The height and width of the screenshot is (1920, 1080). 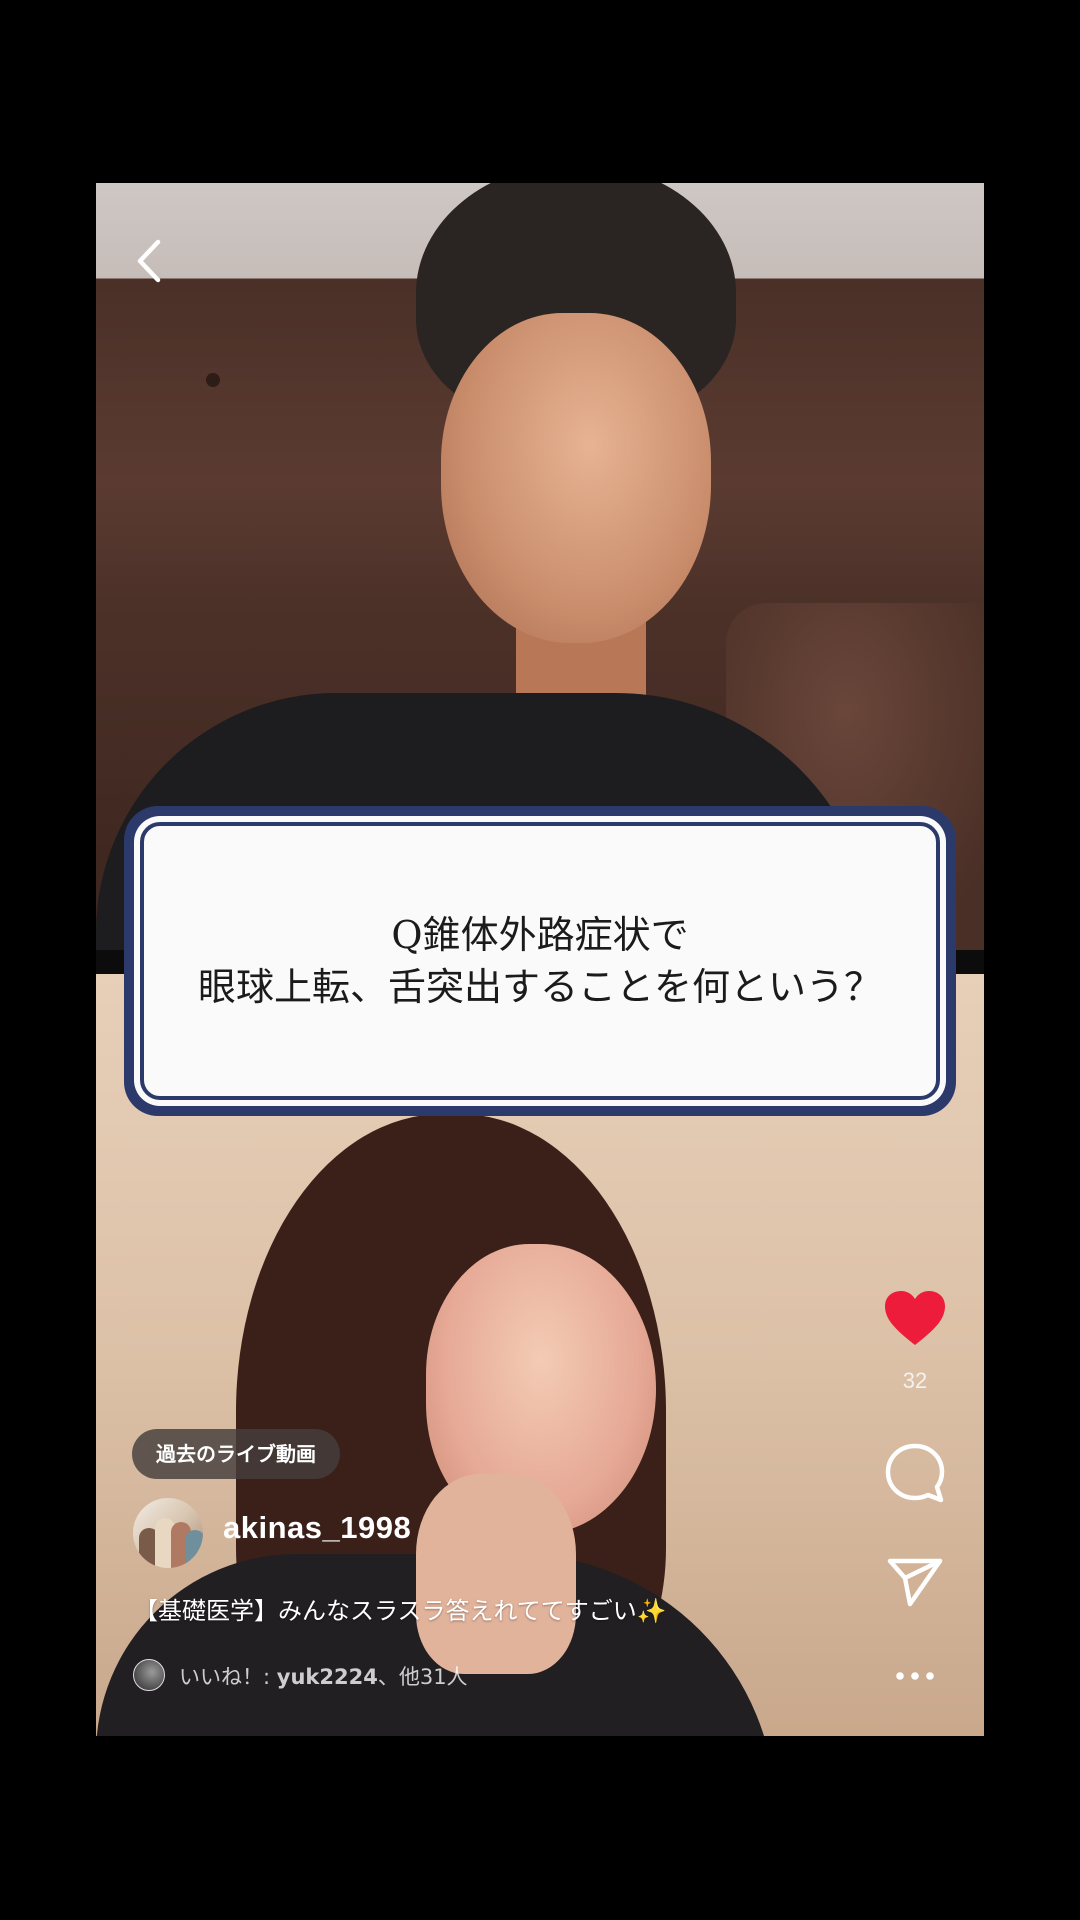 What do you see at coordinates (149, 1675) in the screenshot?
I see `liker-avatar` at bounding box center [149, 1675].